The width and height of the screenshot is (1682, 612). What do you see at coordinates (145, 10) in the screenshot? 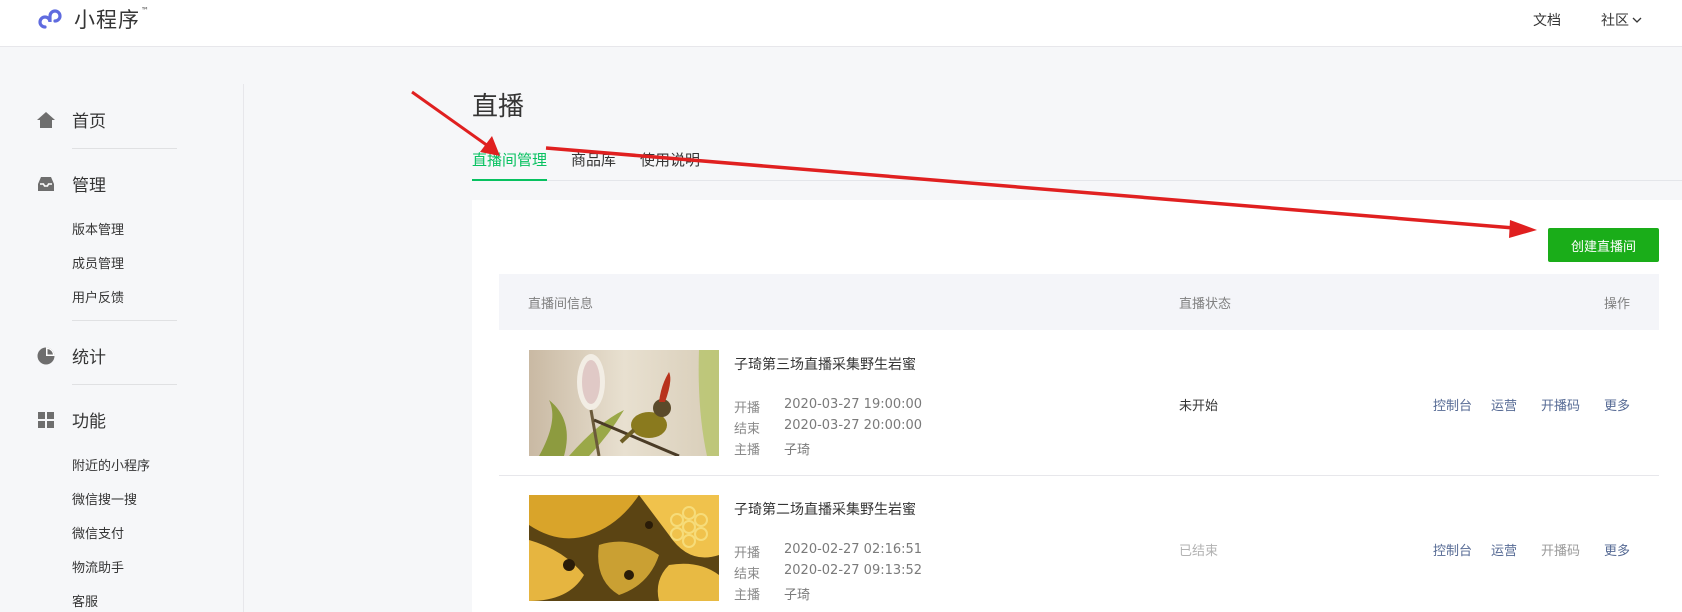
I see `logo-trademark: ™` at bounding box center [145, 10].